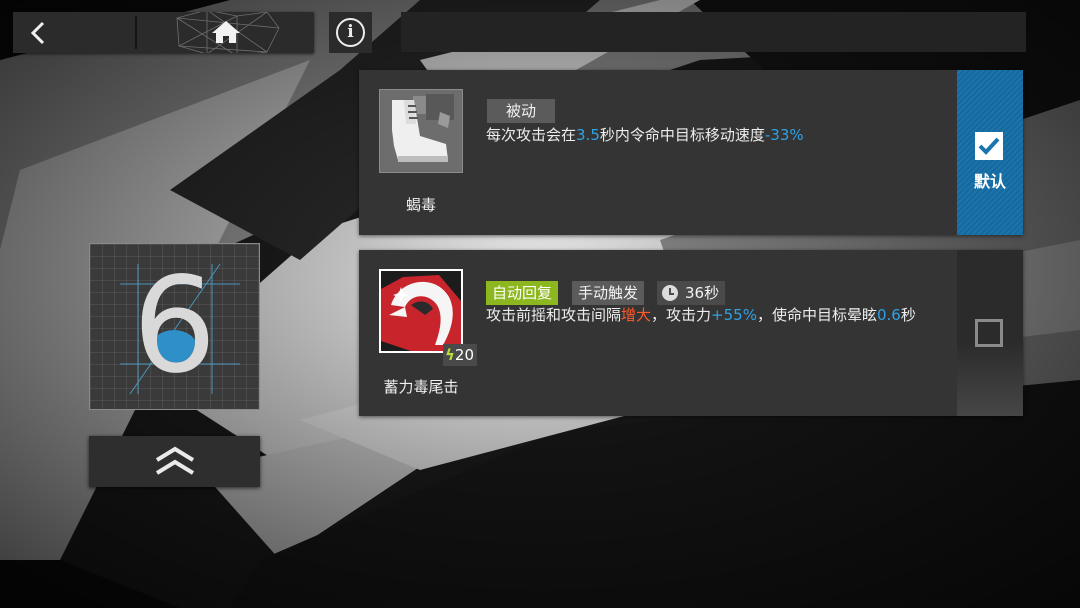  I want to click on default-label: 默认, so click(989, 181).